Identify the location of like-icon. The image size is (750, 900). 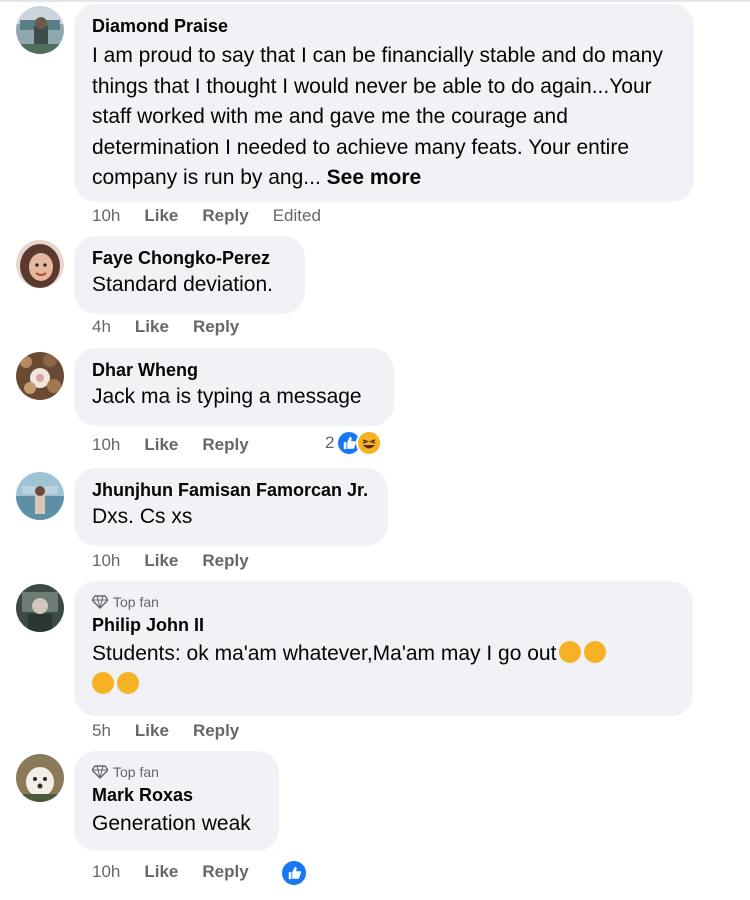
(294, 873).